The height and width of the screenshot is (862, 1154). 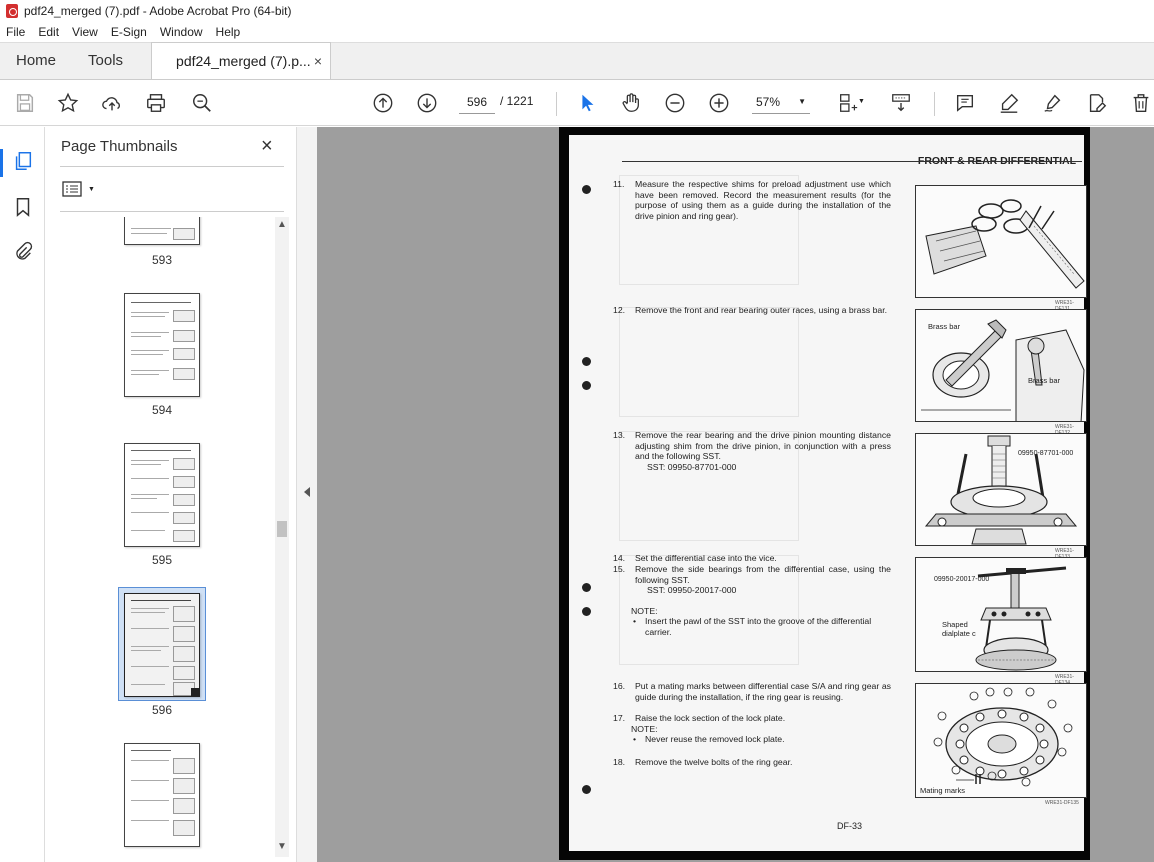 What do you see at coordinates (1001, 489) in the screenshot?
I see `figure-pinion-press: 09950-87701-000` at bounding box center [1001, 489].